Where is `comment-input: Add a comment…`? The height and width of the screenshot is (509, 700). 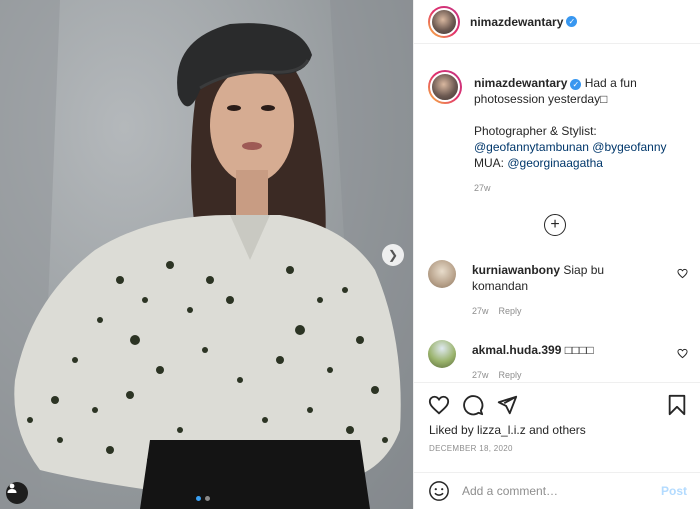 comment-input: Add a comment… is located at coordinates (561, 491).